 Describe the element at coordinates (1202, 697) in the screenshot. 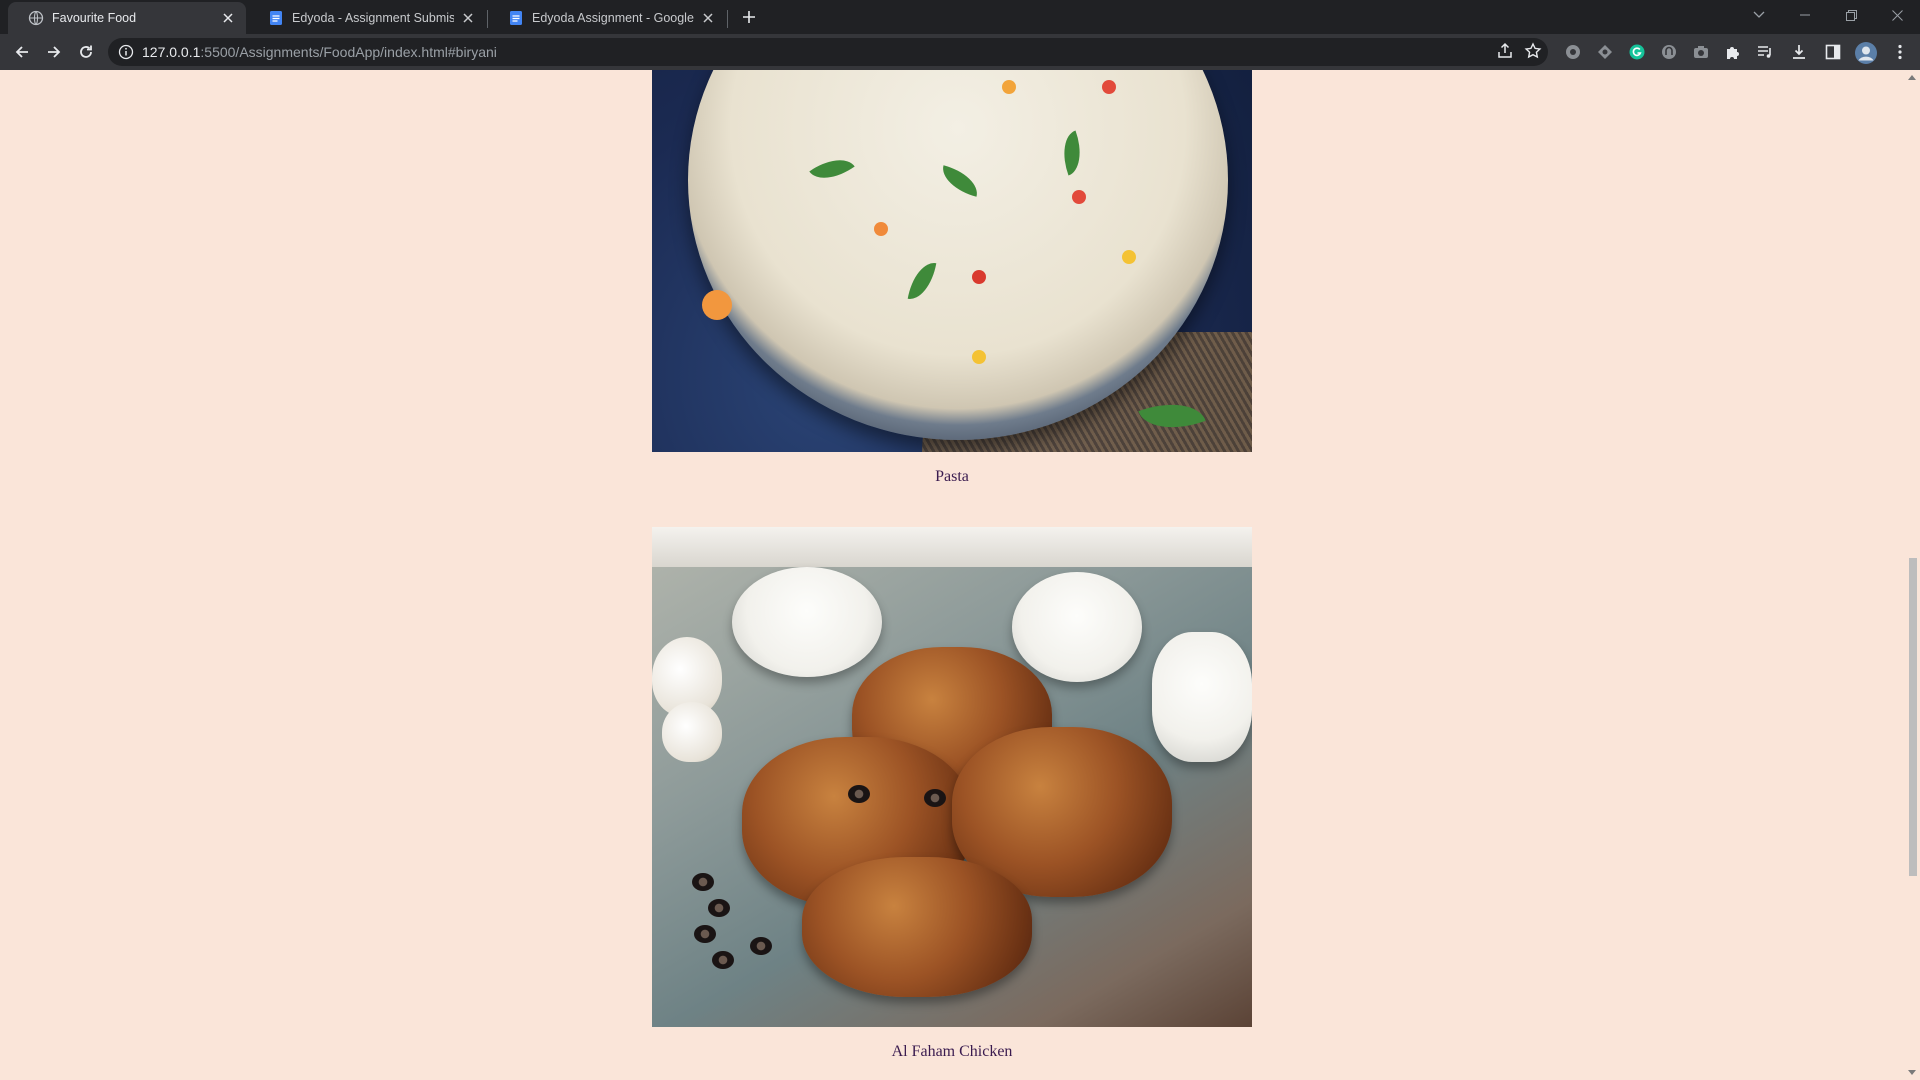

I see `green-chutney-cup` at that location.